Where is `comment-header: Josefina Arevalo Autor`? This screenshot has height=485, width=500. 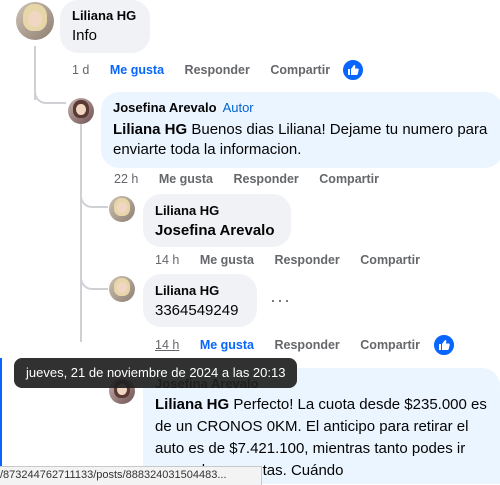
comment-header: Josefina Arevalo Autor is located at coordinates (183, 107).